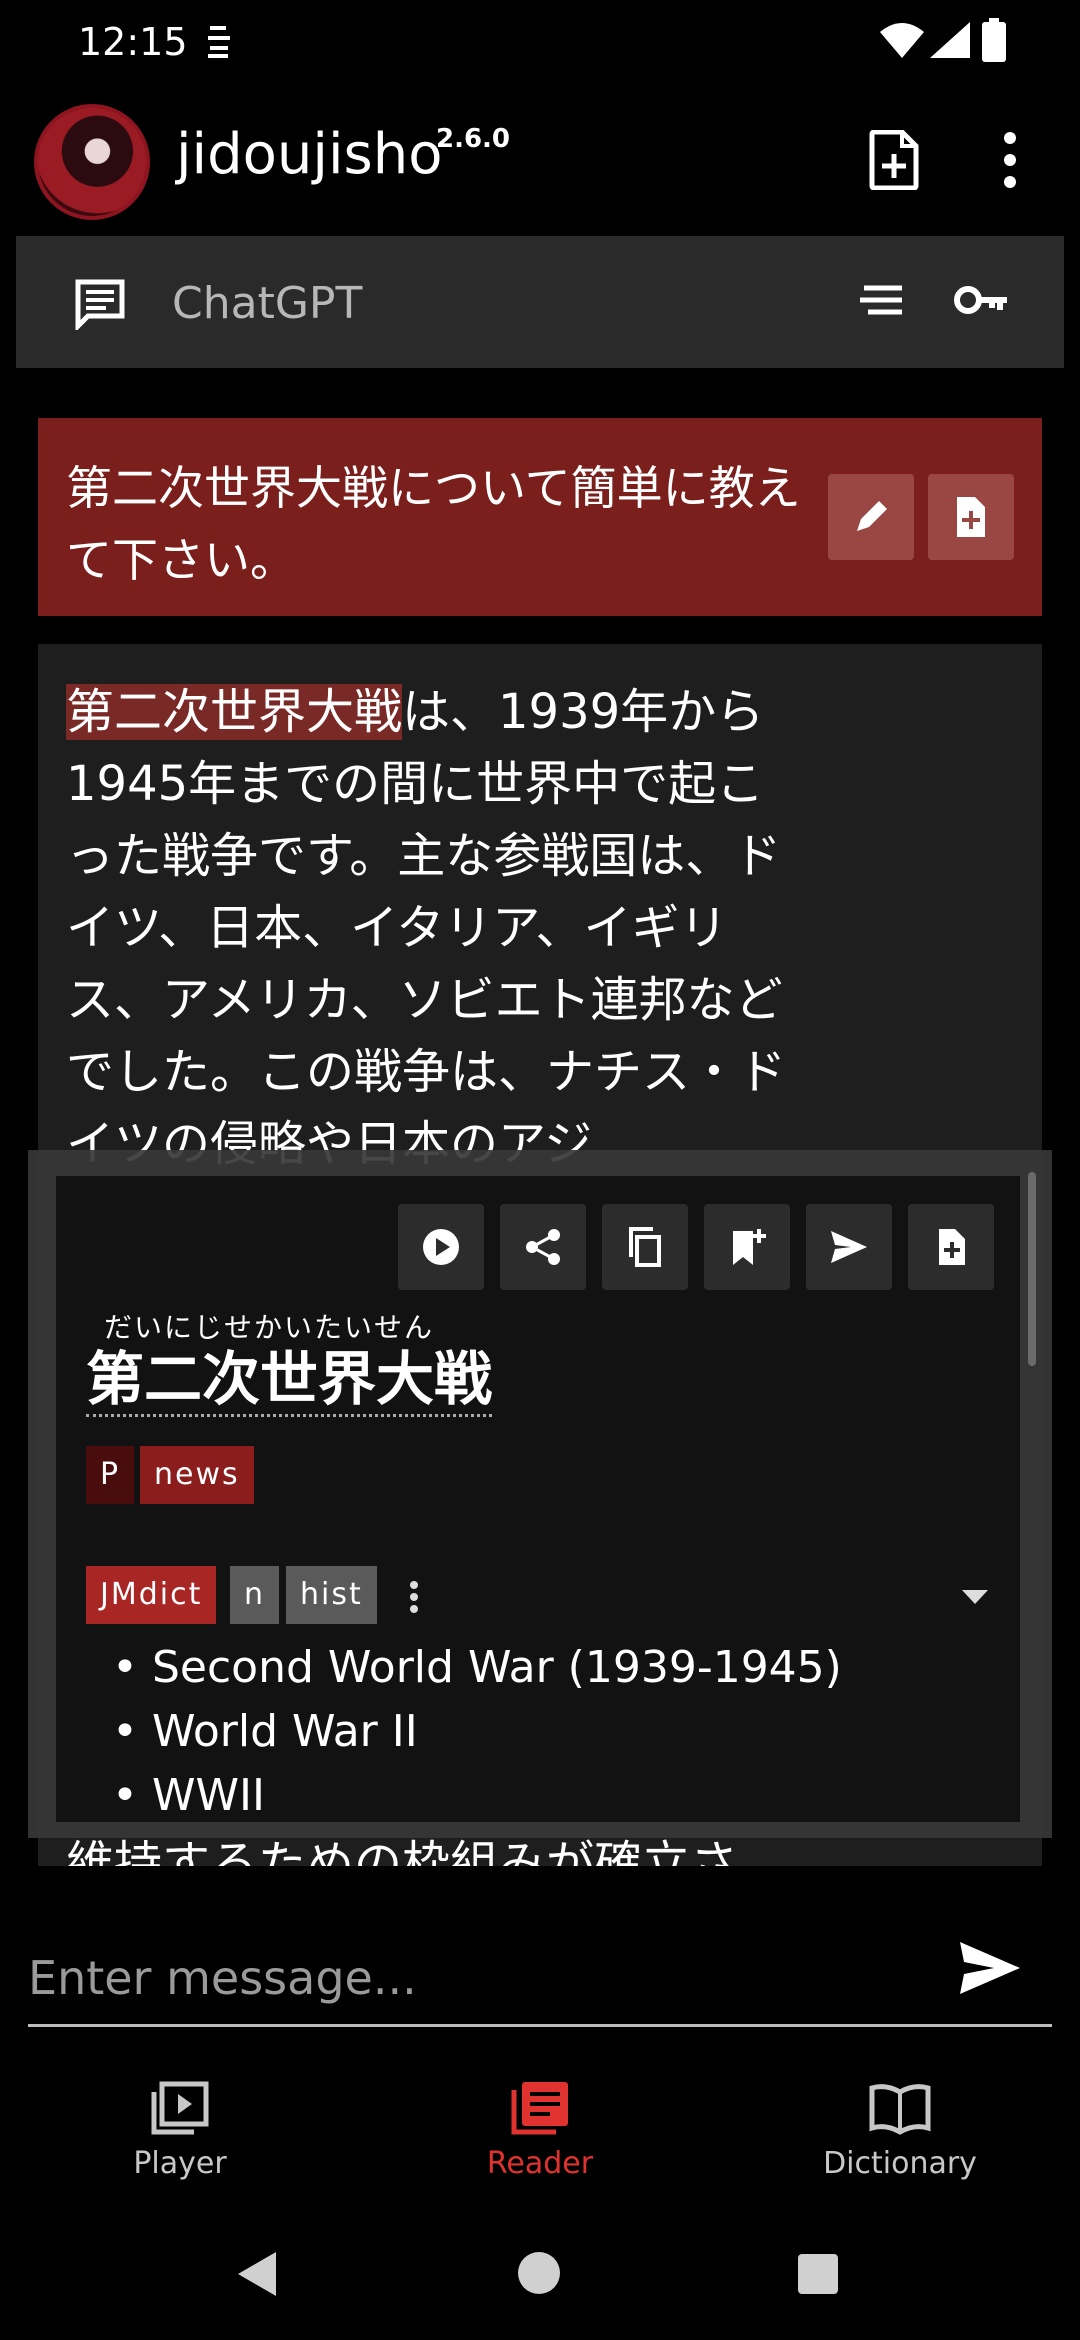 Image resolution: width=1080 pixels, height=2340 pixels. Describe the element at coordinates (309, 154) in the screenshot. I see `app-title: jidoujisho` at that location.